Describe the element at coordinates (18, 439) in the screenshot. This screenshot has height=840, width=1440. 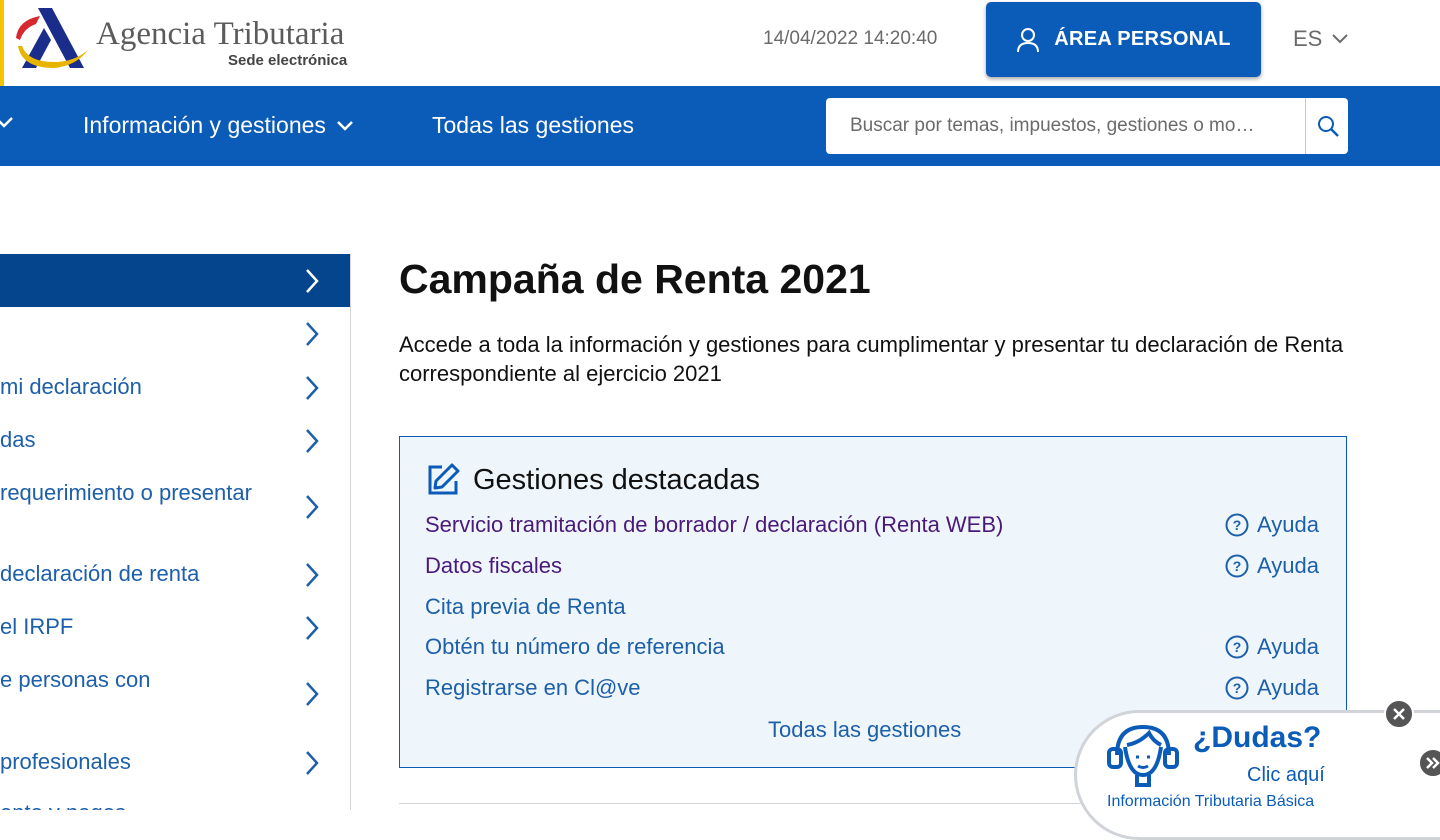
I see `sidebar-item-label: das` at that location.